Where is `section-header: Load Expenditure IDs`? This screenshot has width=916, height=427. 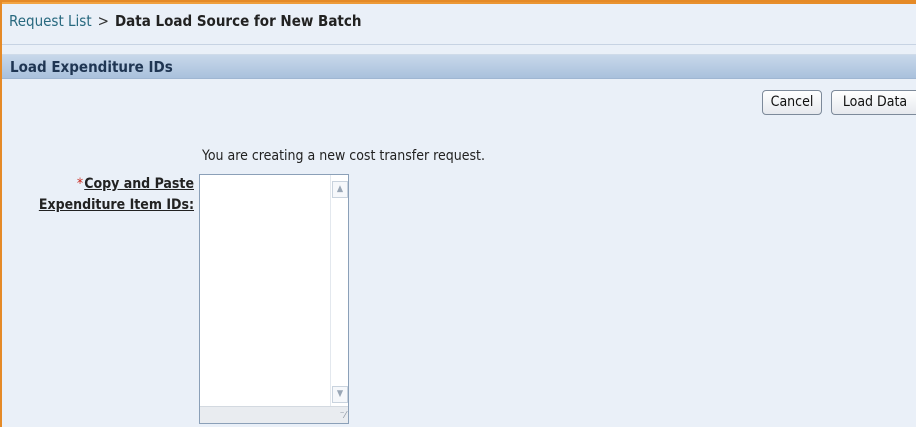
section-header: Load Expenditure IDs is located at coordinates (459, 66).